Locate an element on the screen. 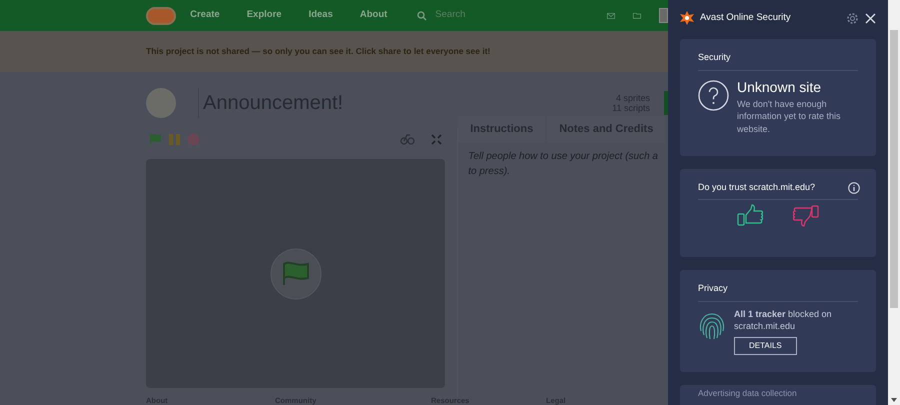  info-icon is located at coordinates (854, 188).